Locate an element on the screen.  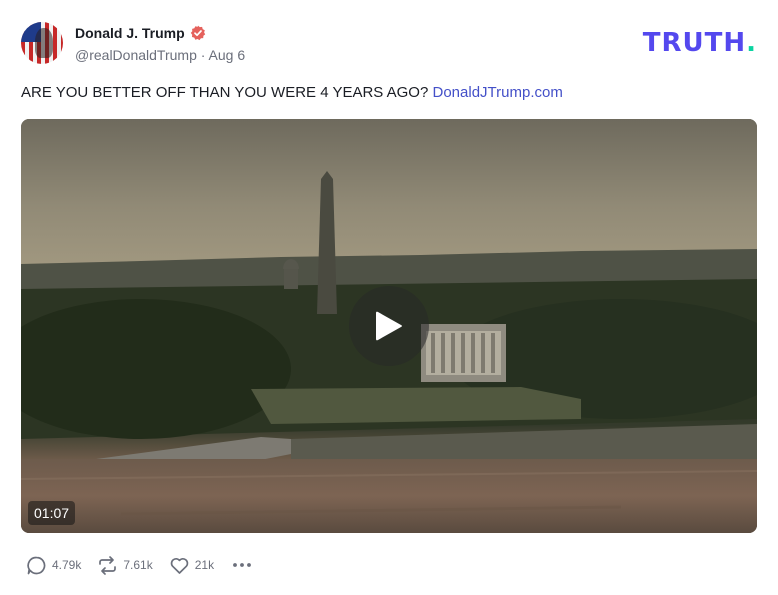
like-button: 21k is located at coordinates (191, 565).